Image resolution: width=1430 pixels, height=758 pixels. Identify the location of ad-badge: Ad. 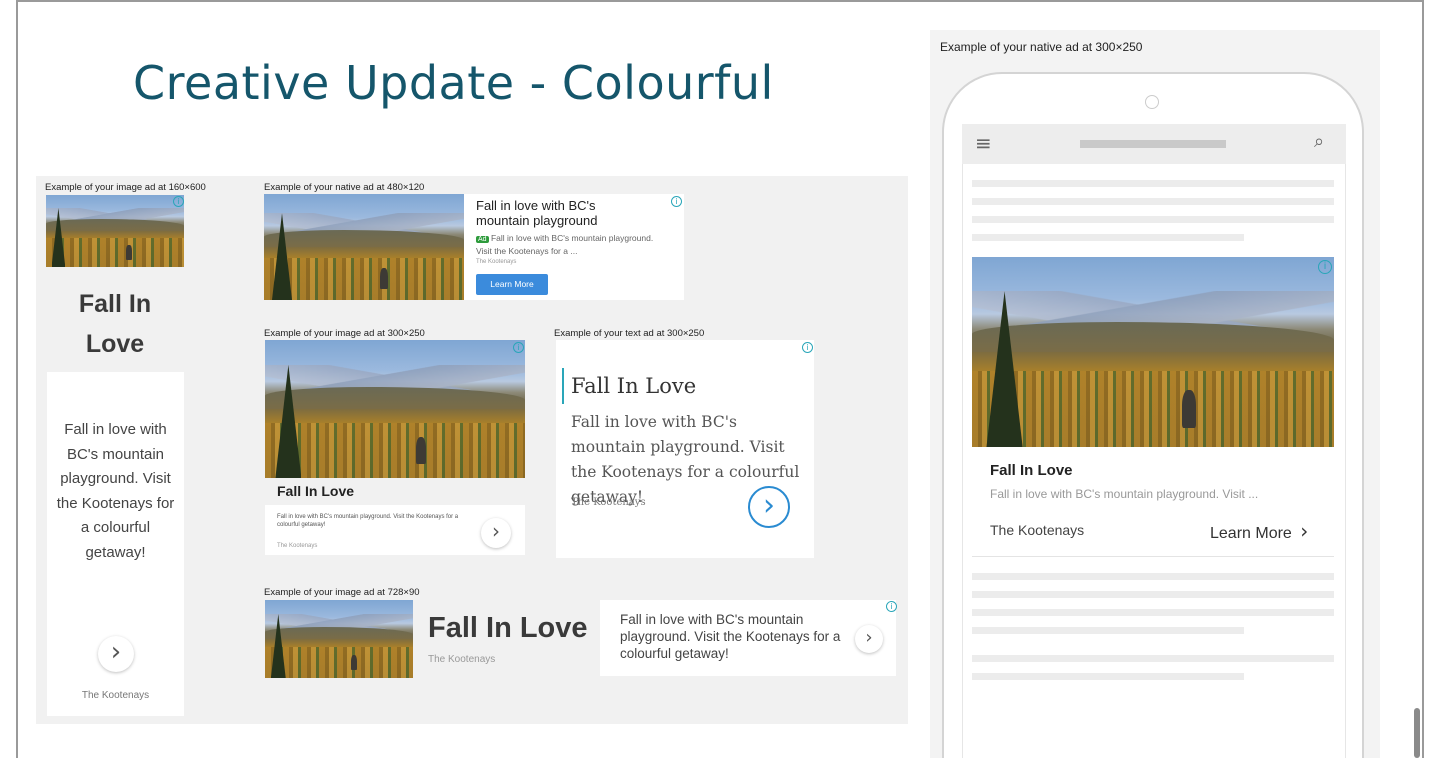
(482, 239).